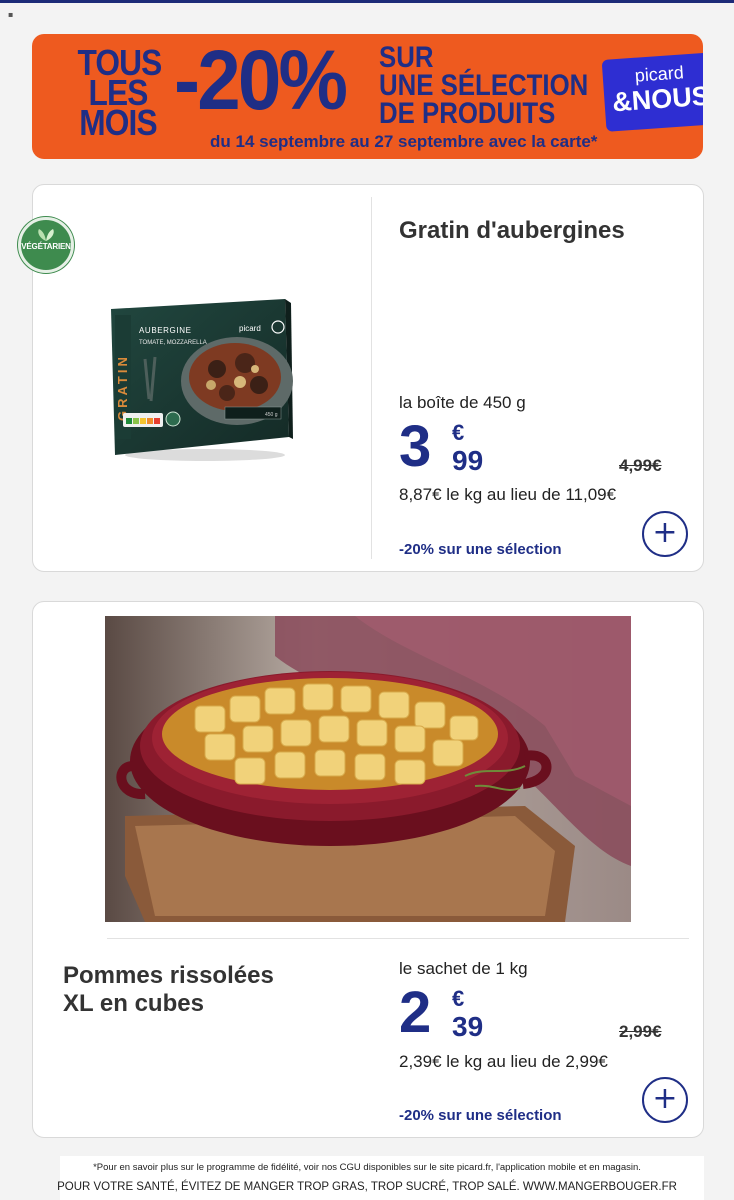 The height and width of the screenshot is (1200, 734). Describe the element at coordinates (118, 122) in the screenshot. I see `banner-word-mois: MOIS` at that location.